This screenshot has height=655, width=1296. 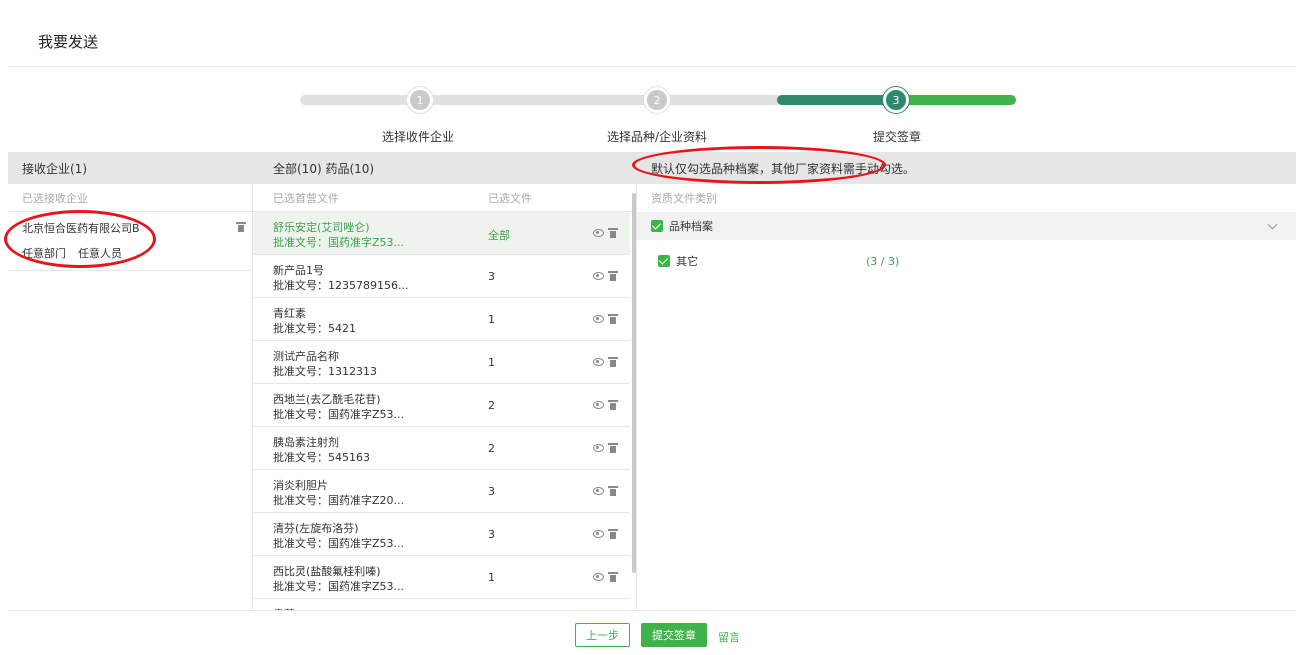 I want to click on product-name: 新产品1号, so click(x=298, y=270).